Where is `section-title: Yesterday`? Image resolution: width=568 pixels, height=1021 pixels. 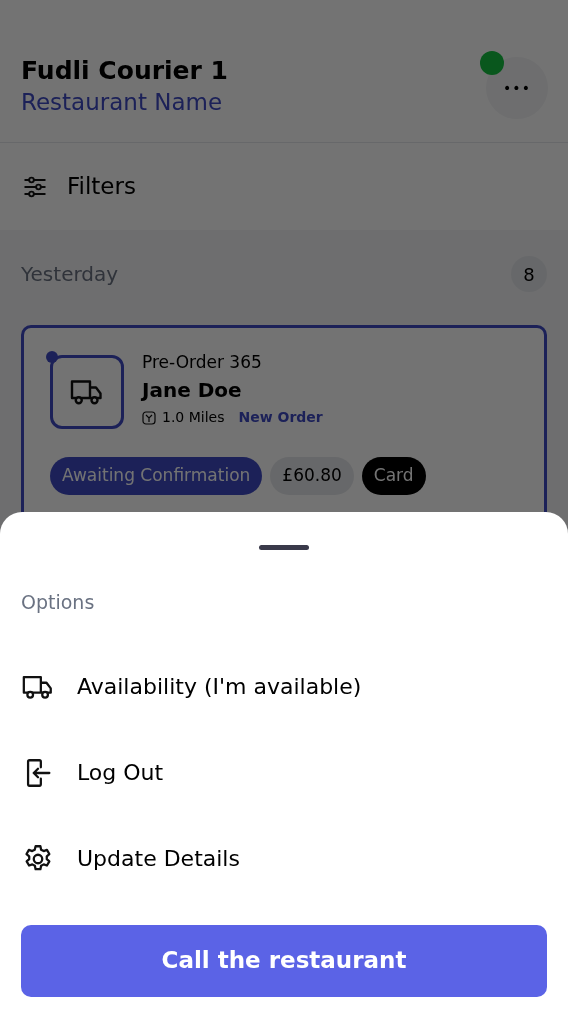
section-title: Yesterday is located at coordinates (70, 274).